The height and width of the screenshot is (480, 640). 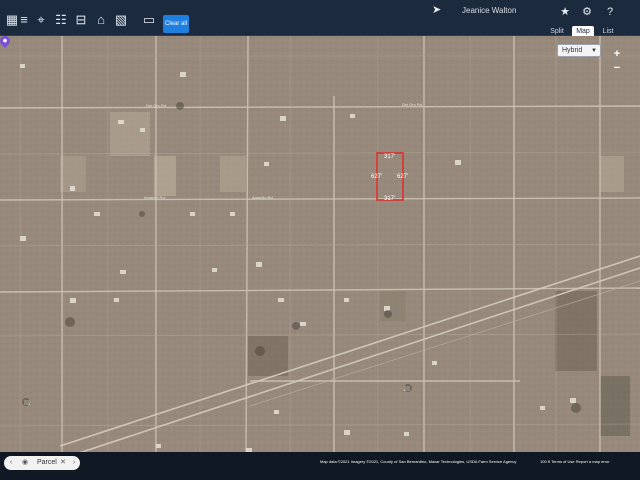 I want to click on parcel-layer-pill: ‹ ◉ Parcel ✕ ›, so click(x=42, y=463).